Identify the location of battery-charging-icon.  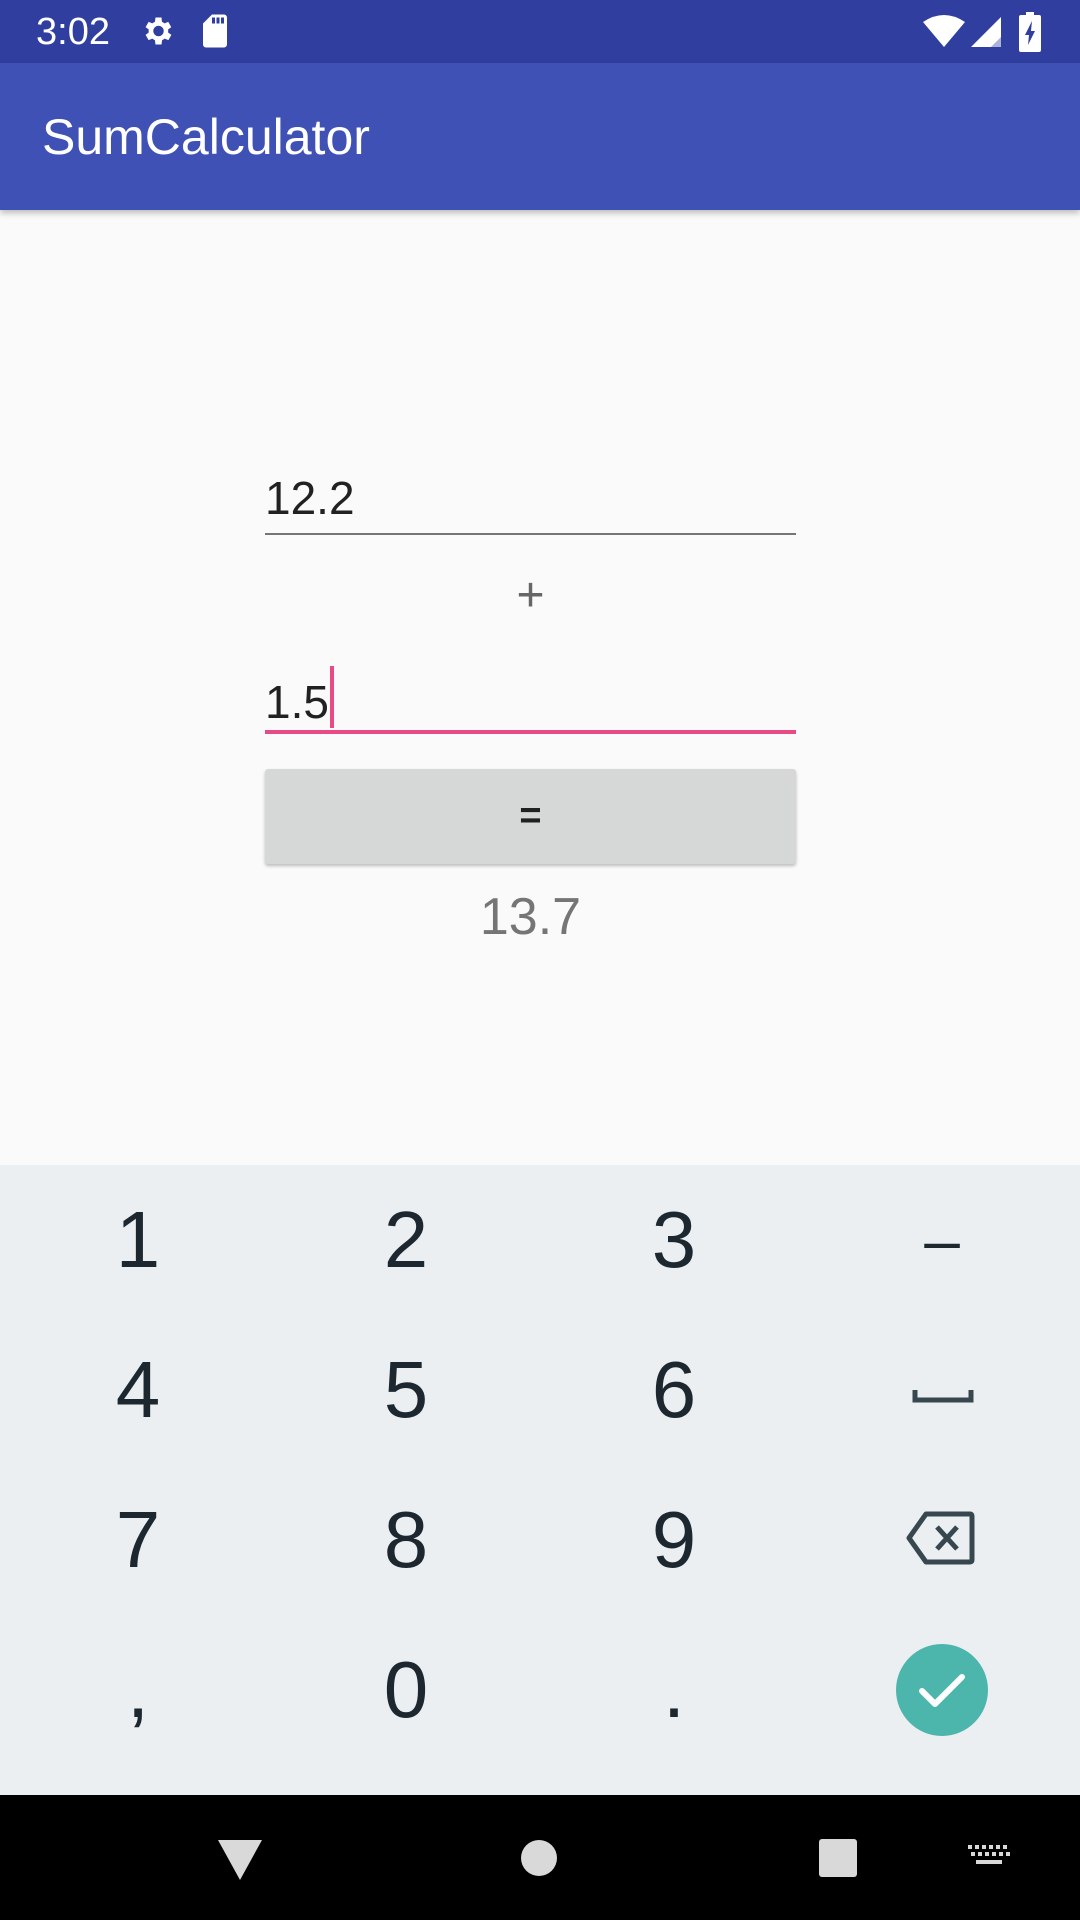
(1030, 34).